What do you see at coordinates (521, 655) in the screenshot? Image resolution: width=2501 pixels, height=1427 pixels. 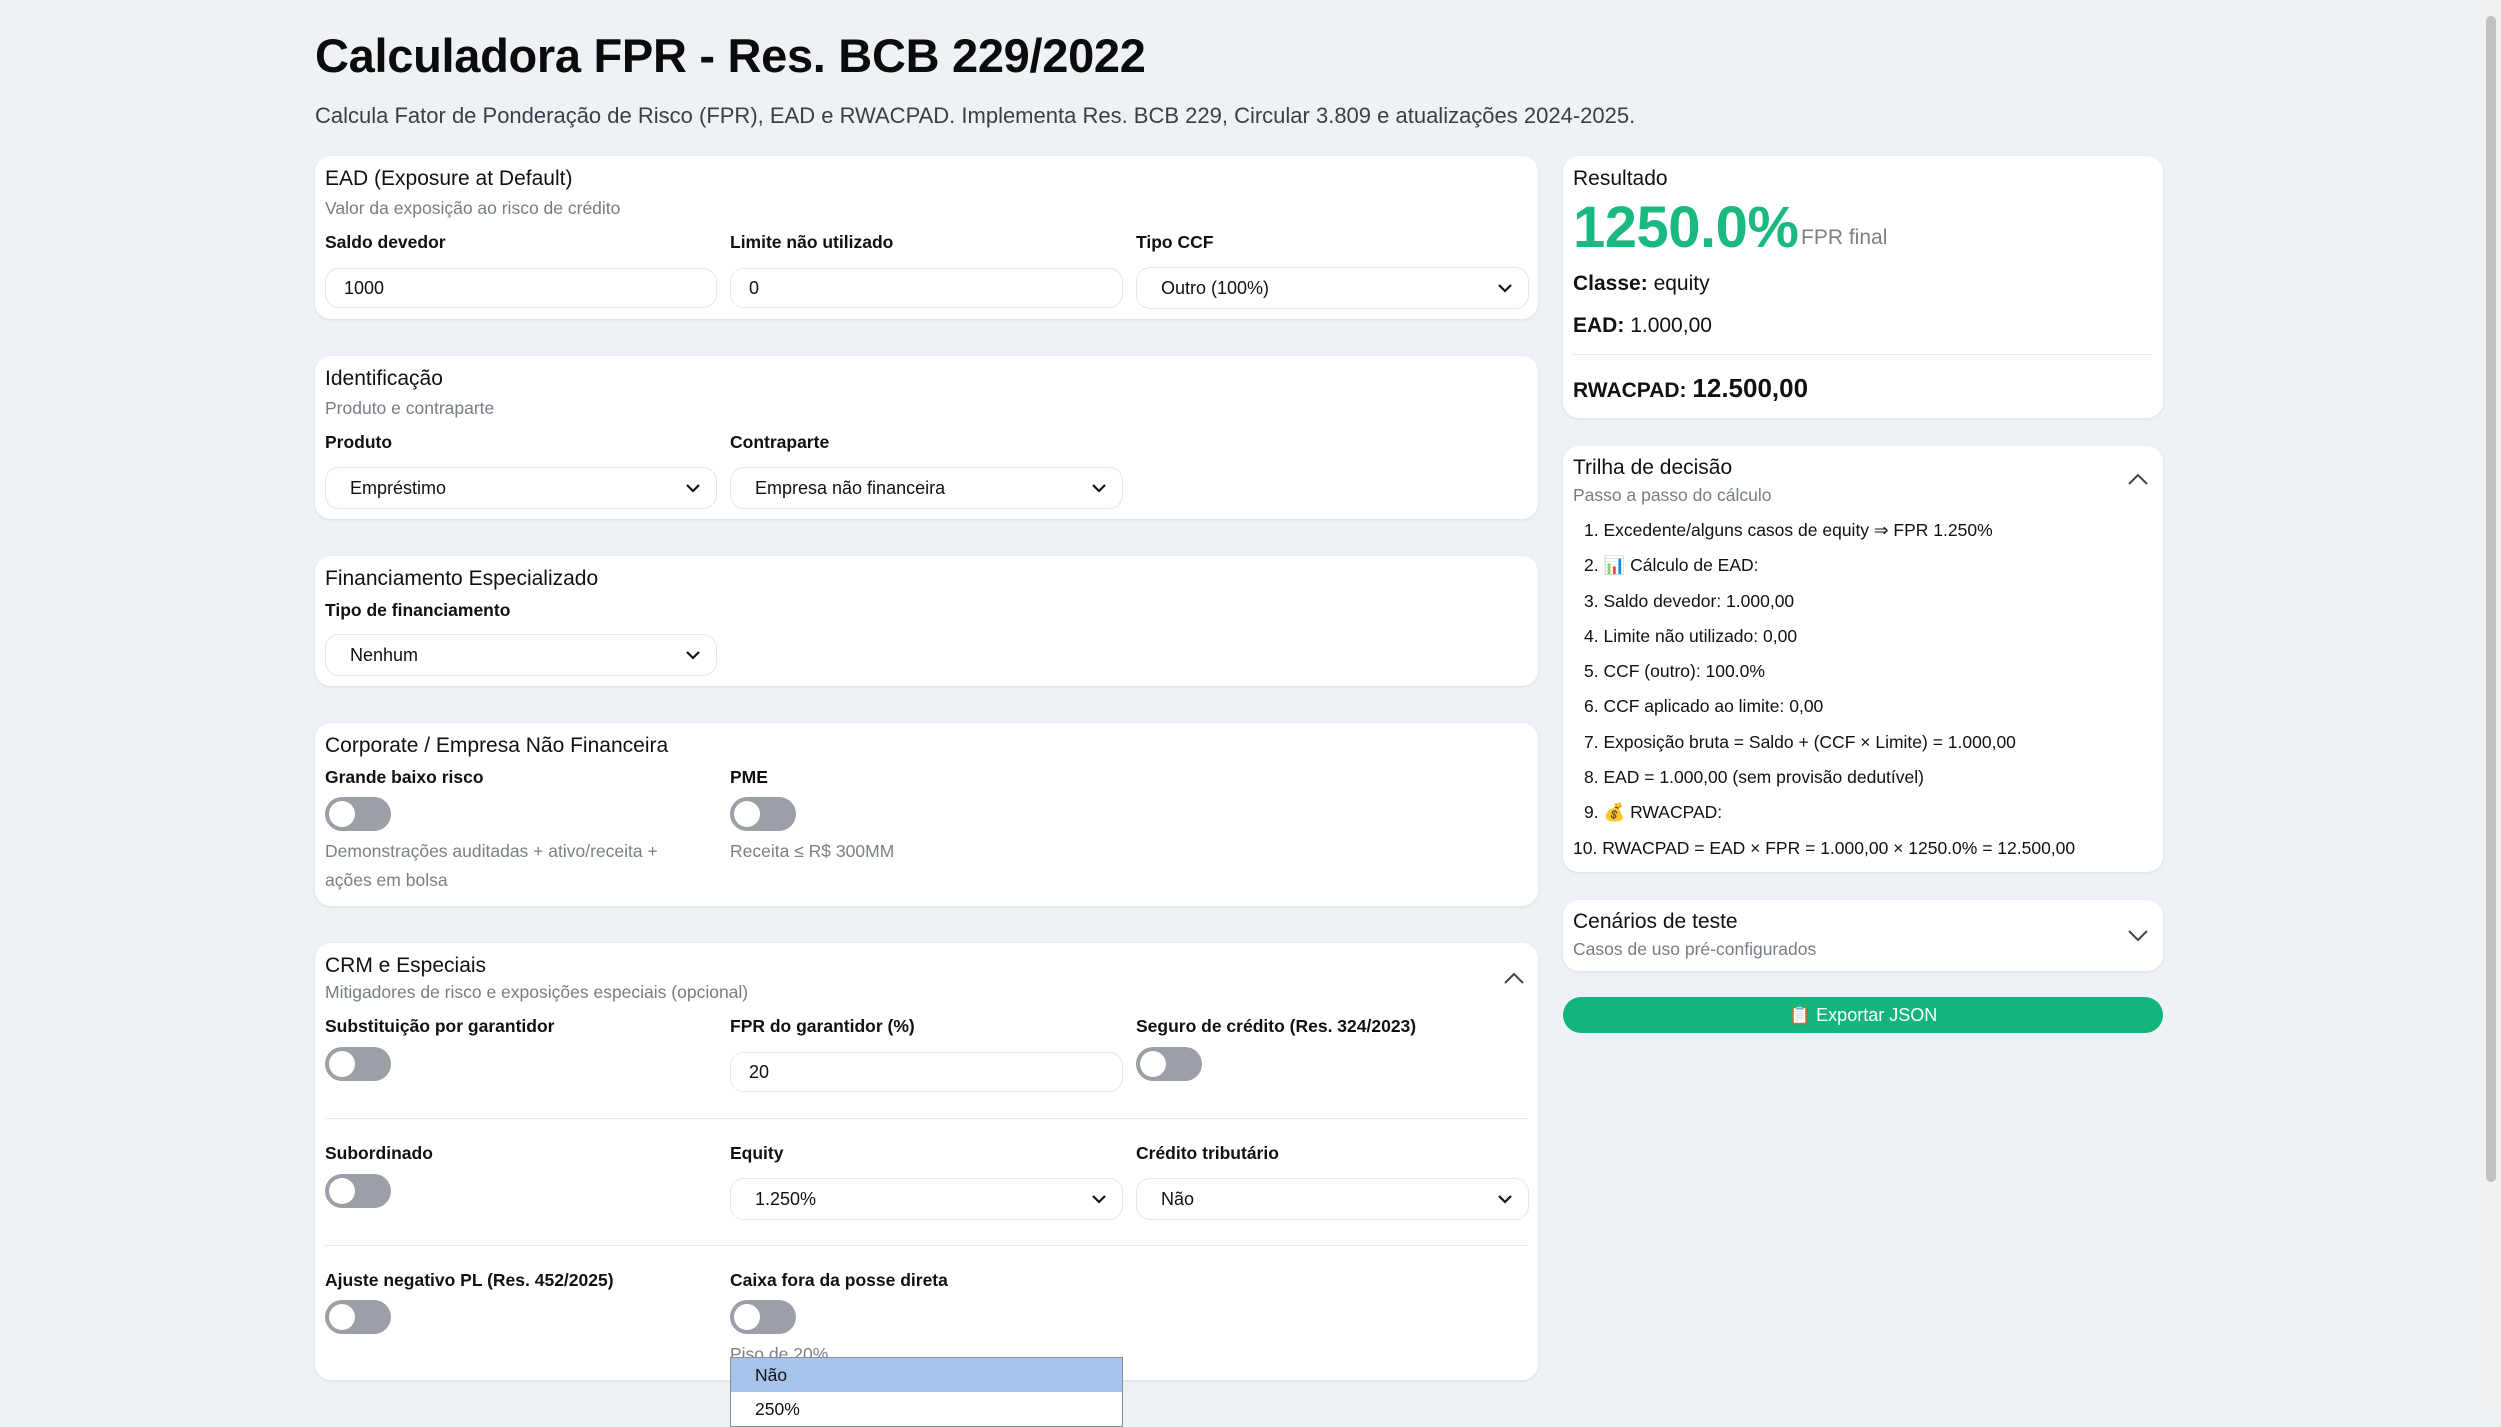 I see `tipo-financiamento-select: Nenhum` at bounding box center [521, 655].